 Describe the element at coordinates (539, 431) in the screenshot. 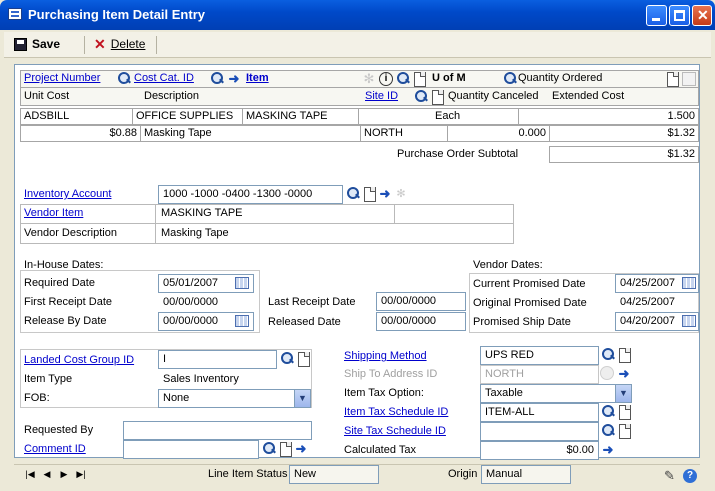

I see `site-tax-schedule-id-field` at that location.